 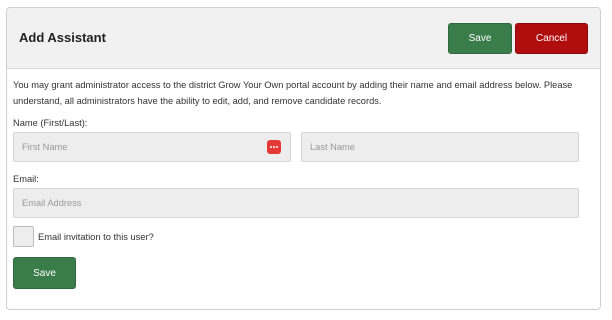 I want to click on form-save-button: Save, so click(x=44, y=273).